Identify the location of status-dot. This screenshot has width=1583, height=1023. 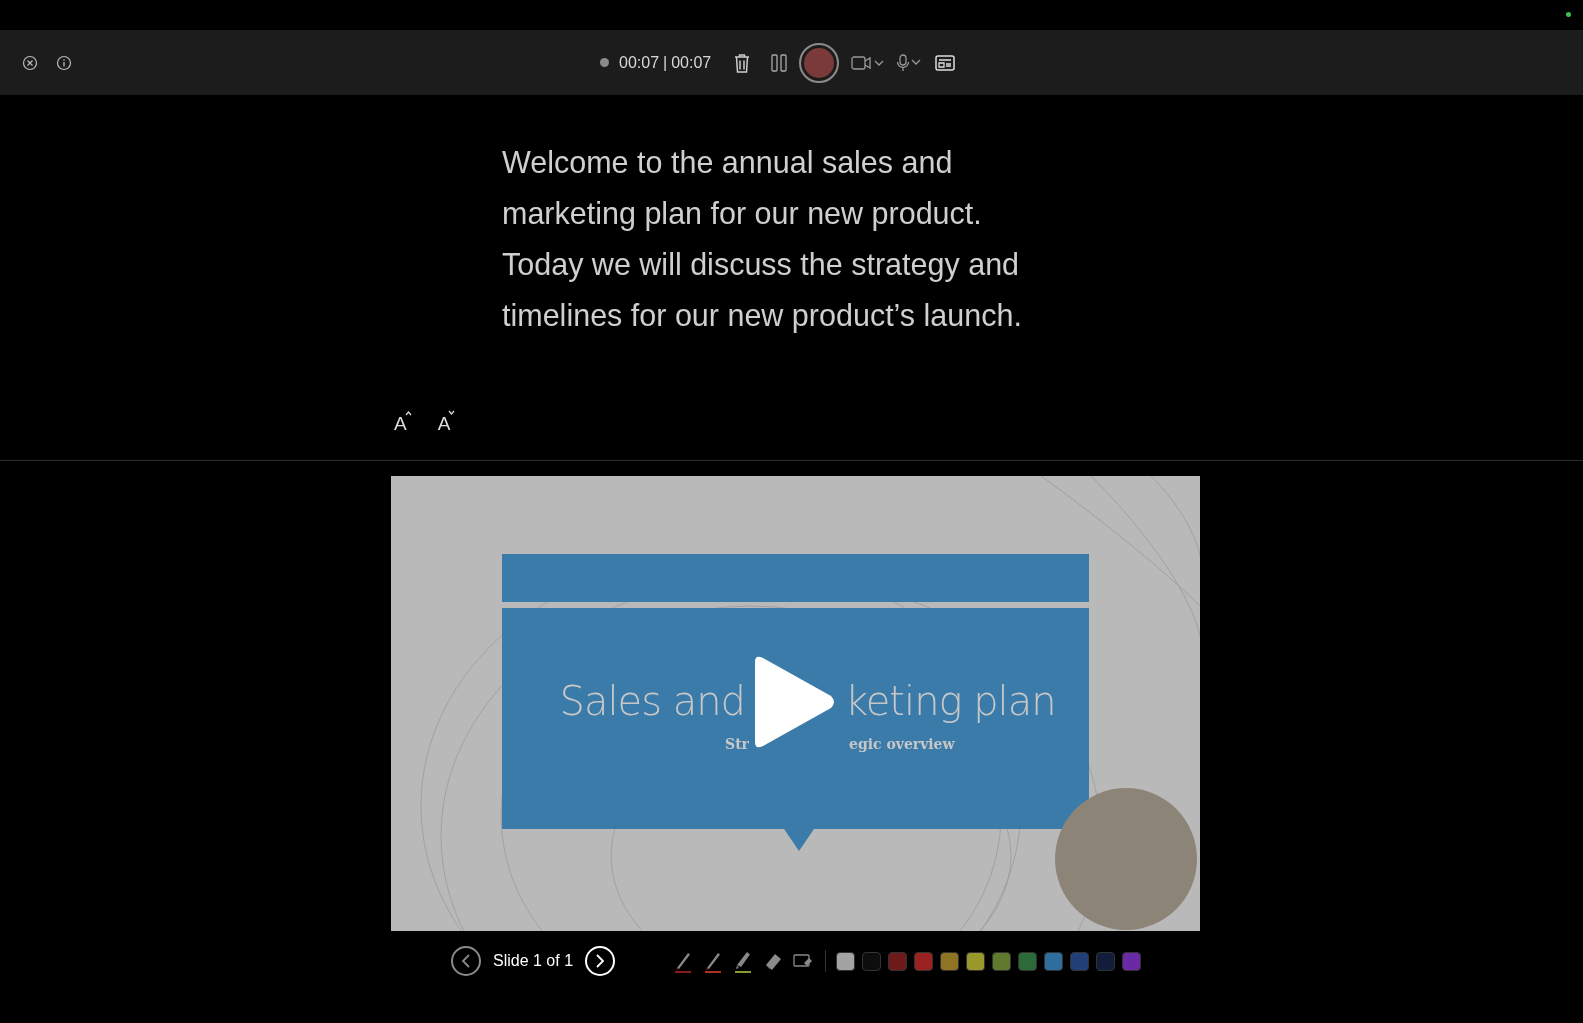
(1568, 14).